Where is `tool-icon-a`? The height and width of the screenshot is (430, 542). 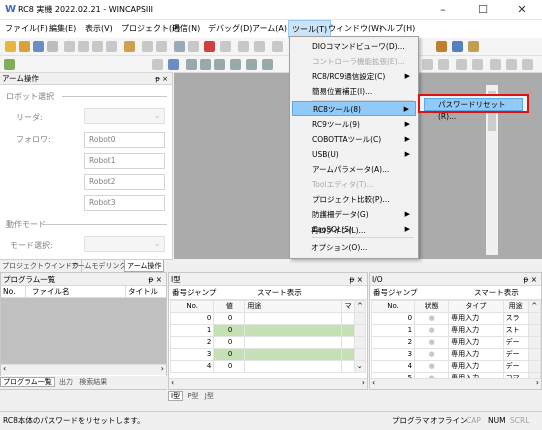 tool-icon-a is located at coordinates (441, 46).